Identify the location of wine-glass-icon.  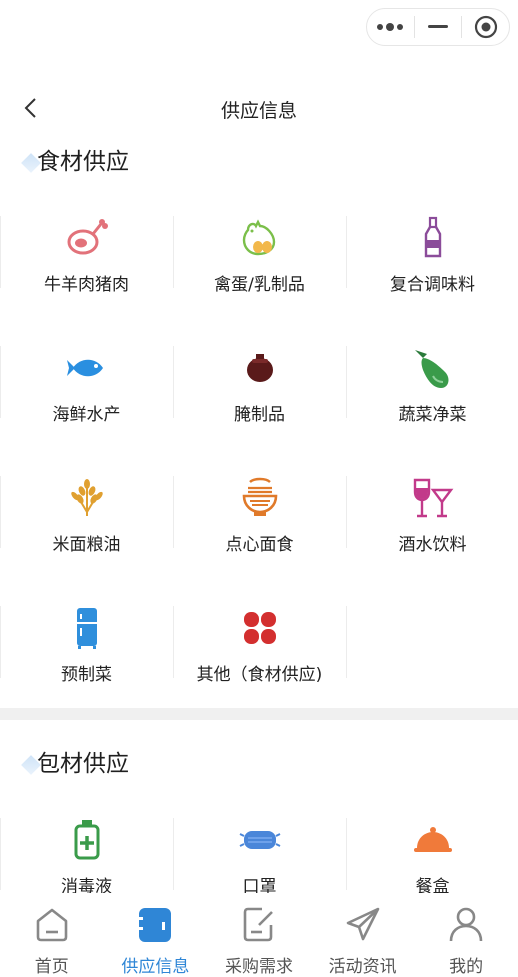
(433, 498).